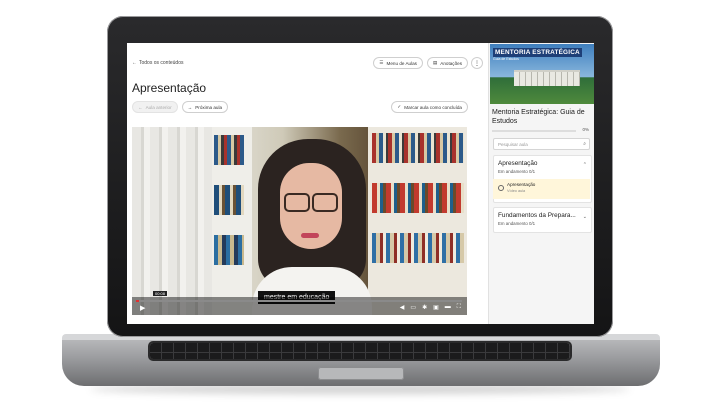 This screenshot has height=405, width=720. Describe the element at coordinates (448, 307) in the screenshot. I see `theater-icon: ▬` at that location.